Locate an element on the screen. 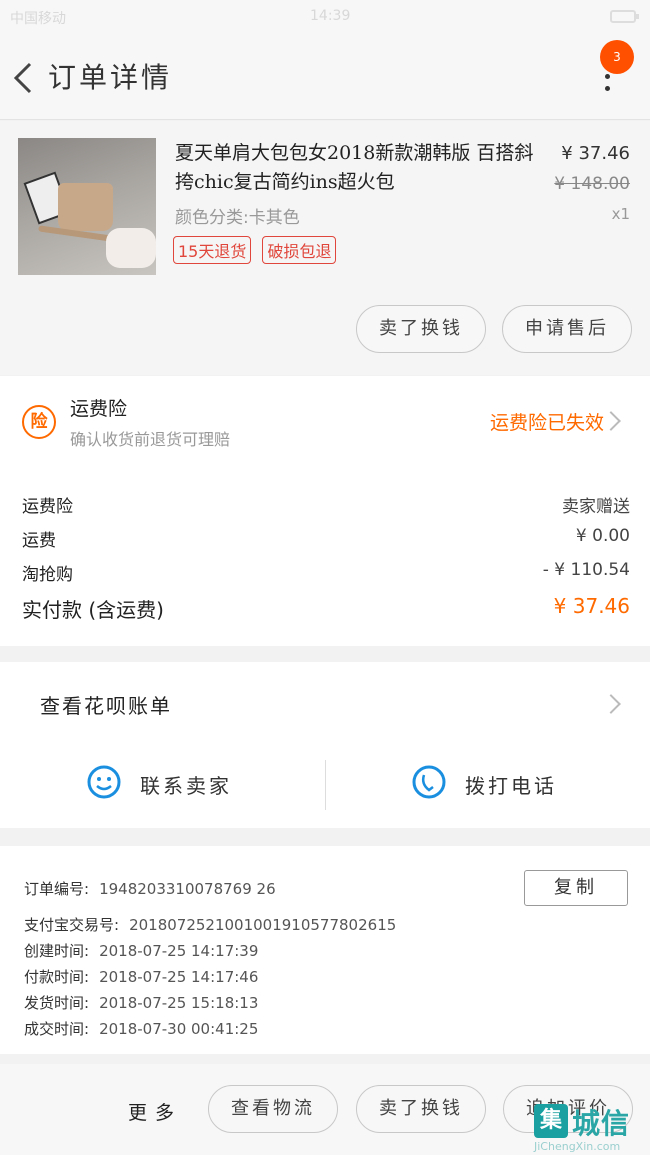 The width and height of the screenshot is (650, 1155). service-tags: 15天退货 破损包退 is located at coordinates (257, 250).